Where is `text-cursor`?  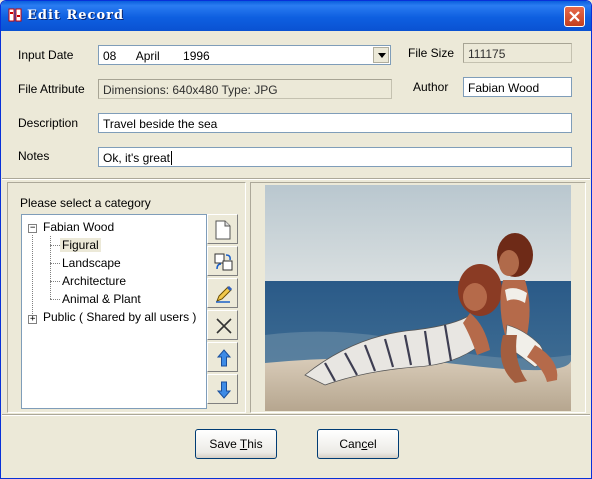
text-cursor is located at coordinates (171, 158).